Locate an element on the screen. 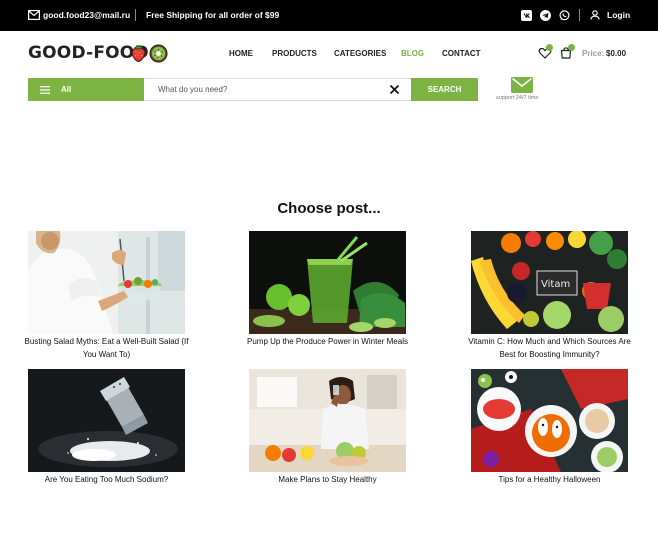 This screenshot has height=543, width=658. user-icon is located at coordinates (595, 15).